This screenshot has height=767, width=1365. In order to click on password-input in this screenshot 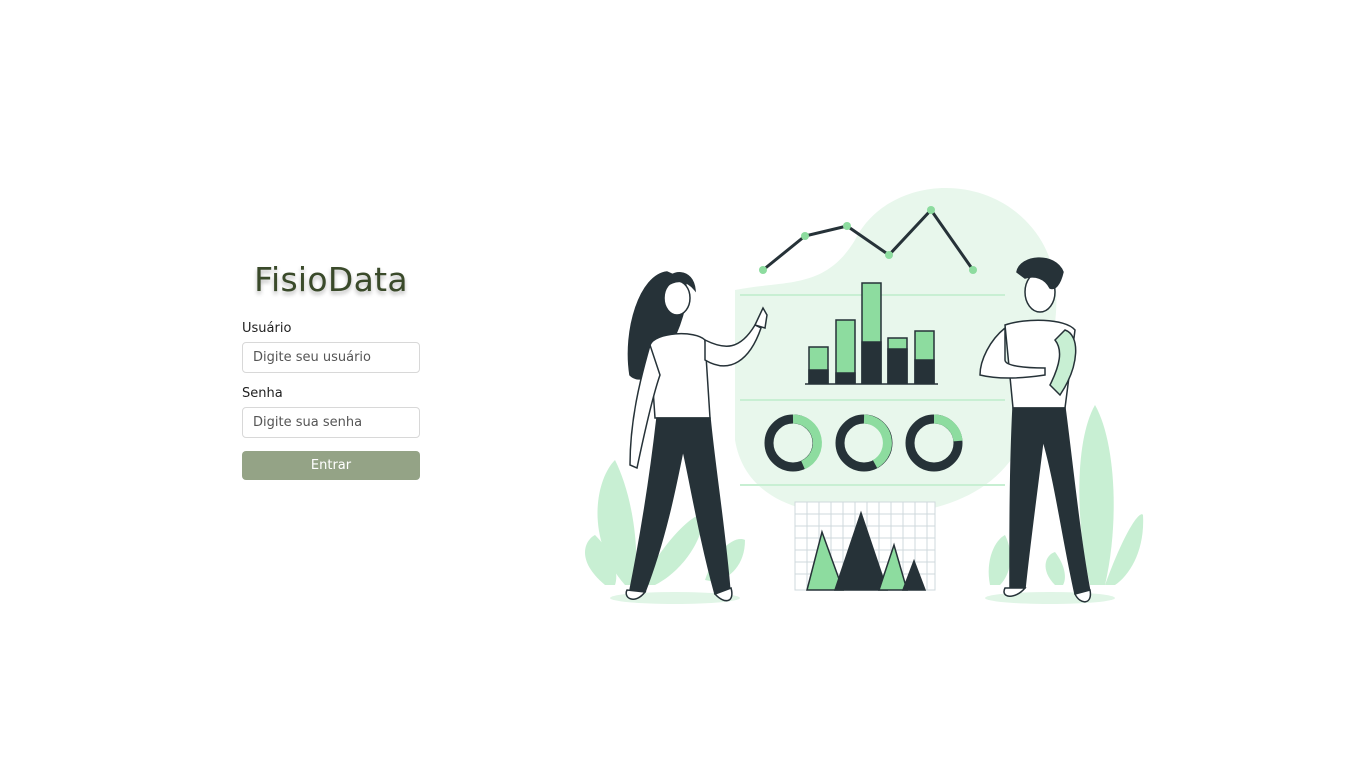, I will do `click(331, 422)`.